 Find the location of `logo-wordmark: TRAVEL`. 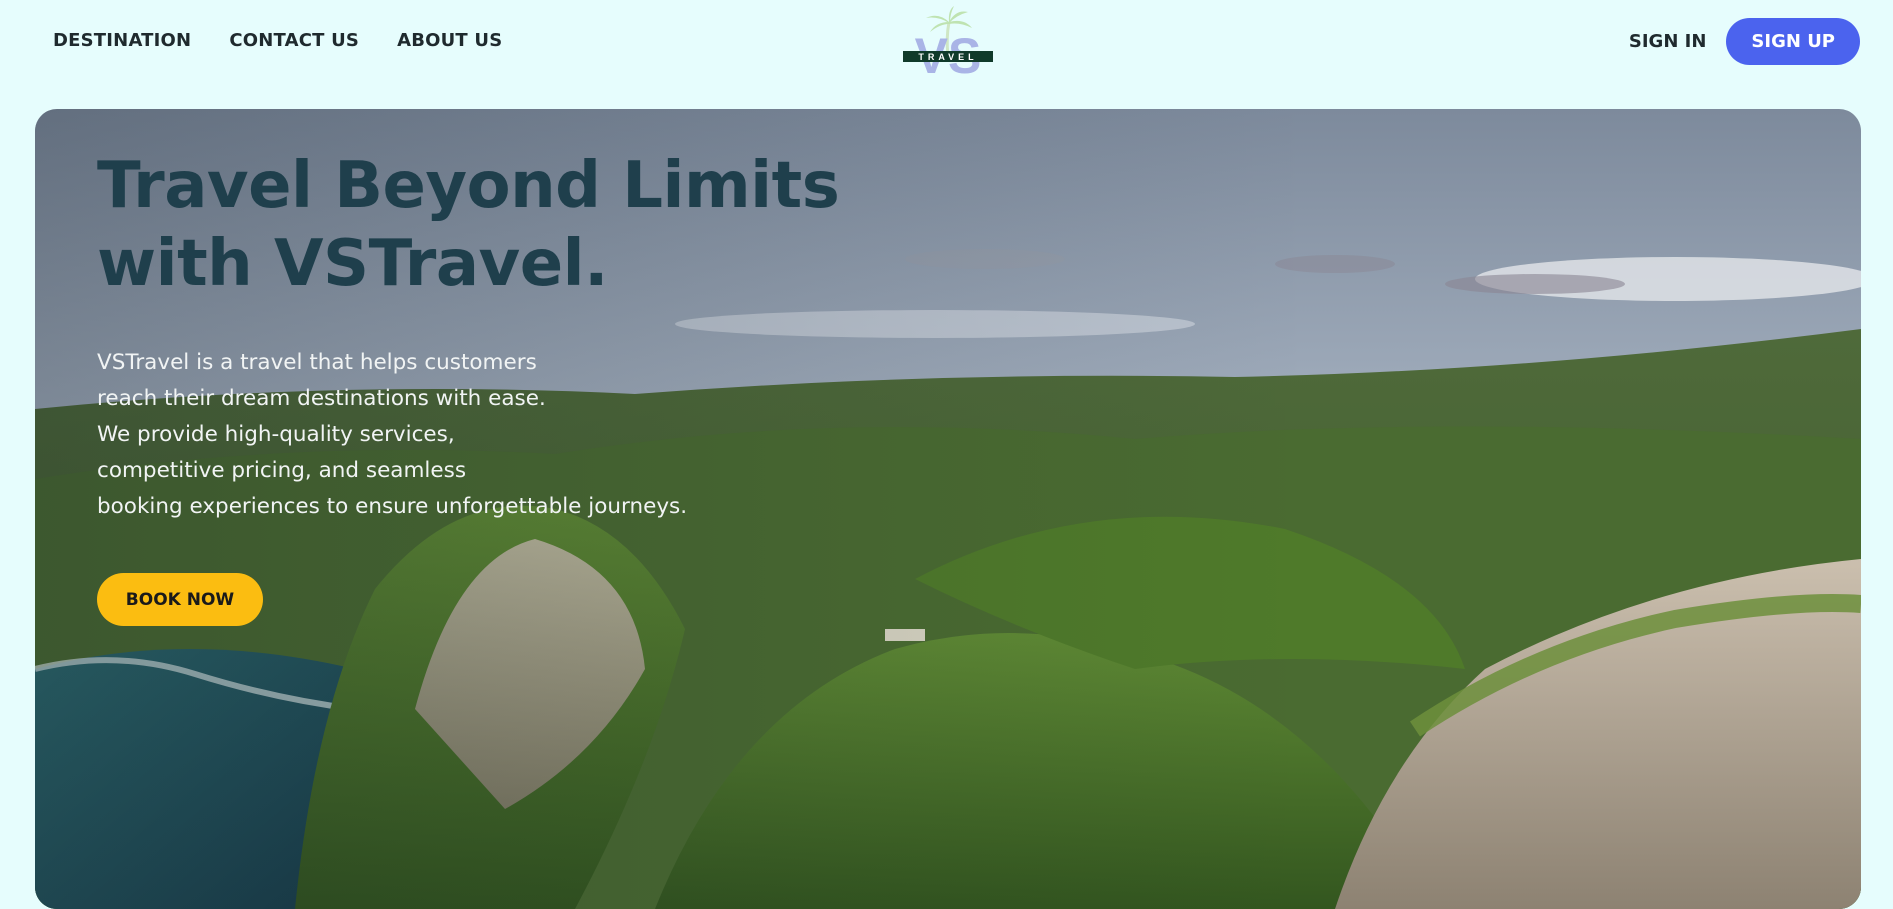

logo-wordmark: TRAVEL is located at coordinates (947, 57).